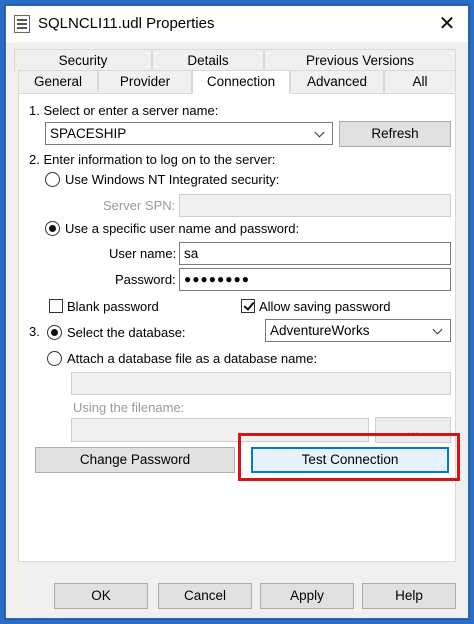  What do you see at coordinates (220, 430) in the screenshot?
I see `filename-input` at bounding box center [220, 430].